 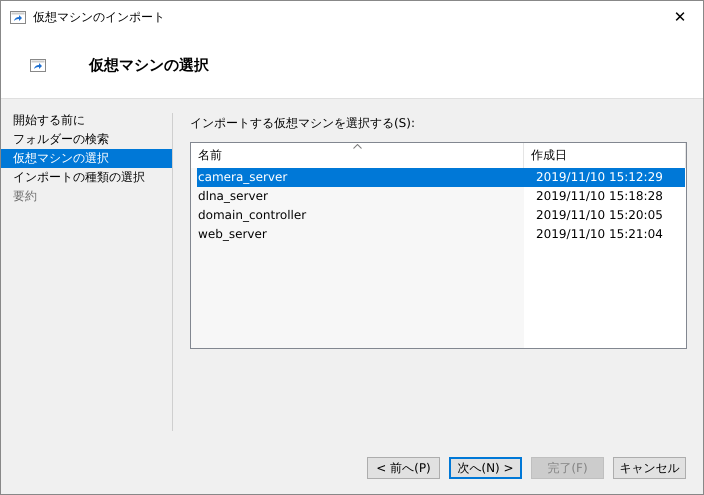 What do you see at coordinates (363, 215) in the screenshot?
I see `name-cell: domain_controller` at bounding box center [363, 215].